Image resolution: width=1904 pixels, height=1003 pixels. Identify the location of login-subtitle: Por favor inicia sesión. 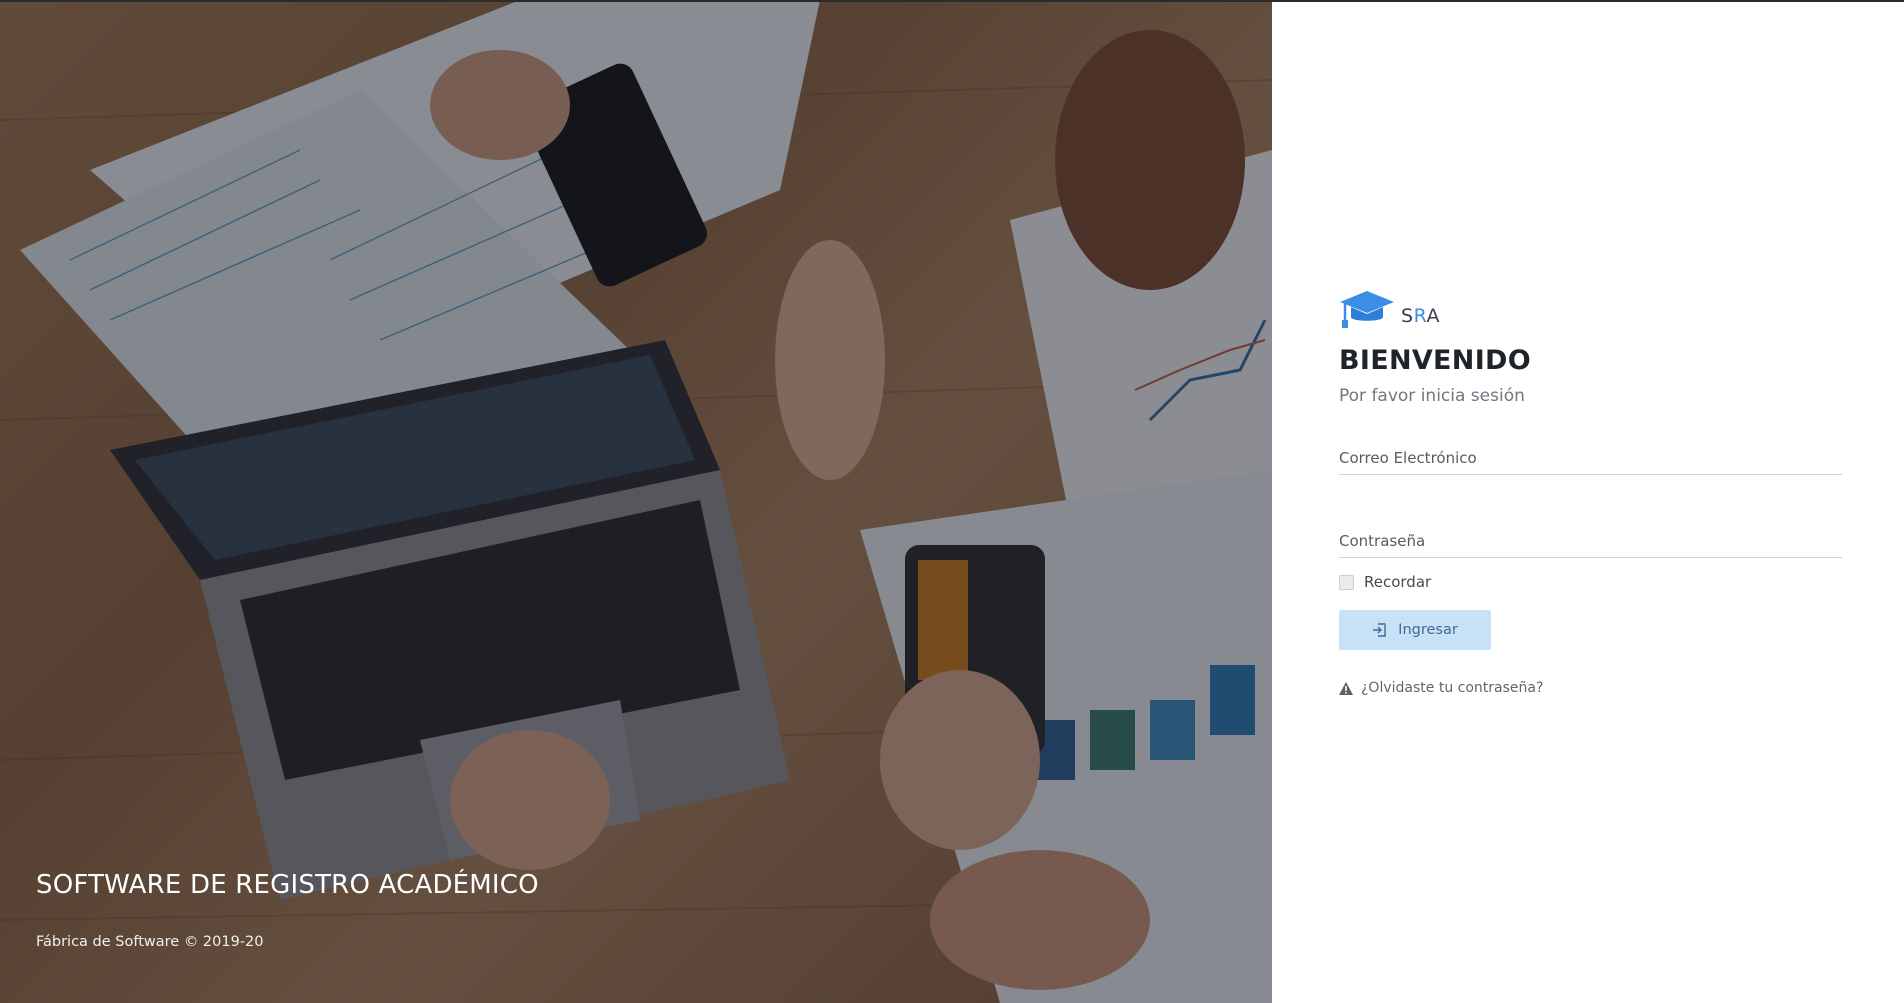
(1432, 396).